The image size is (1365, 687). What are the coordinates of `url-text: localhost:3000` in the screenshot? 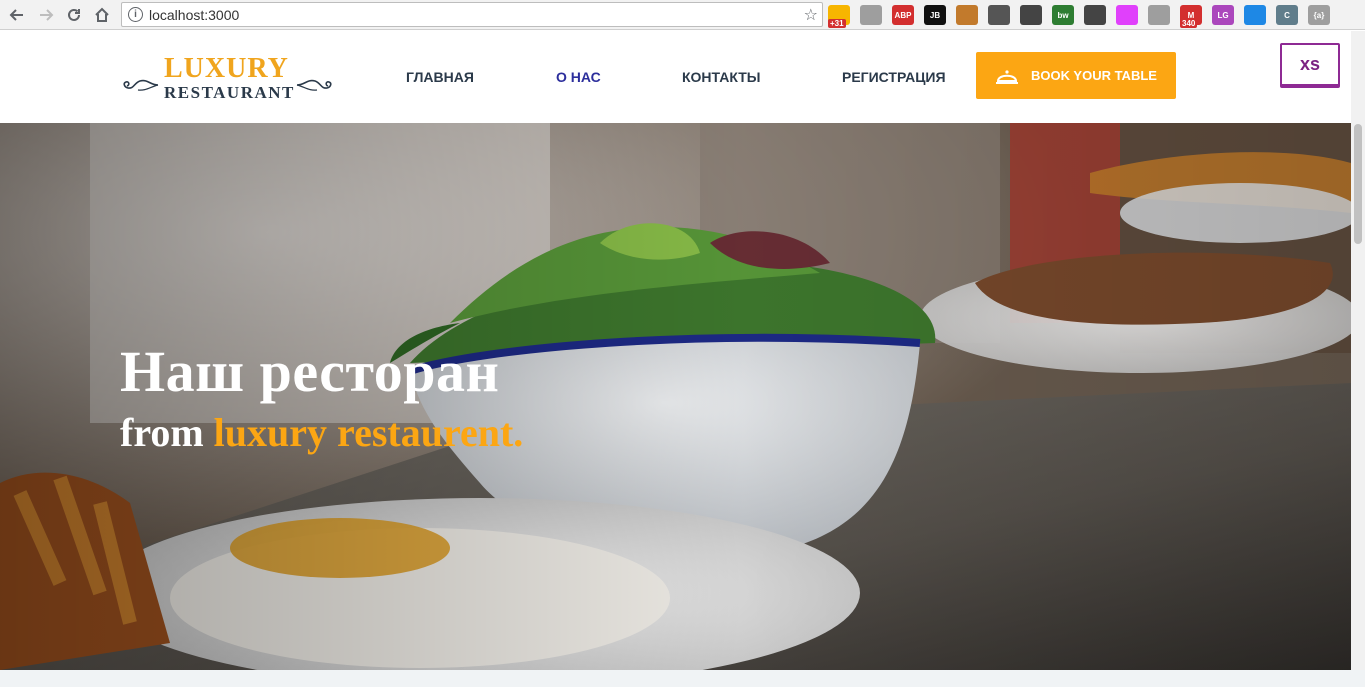 It's located at (194, 15).